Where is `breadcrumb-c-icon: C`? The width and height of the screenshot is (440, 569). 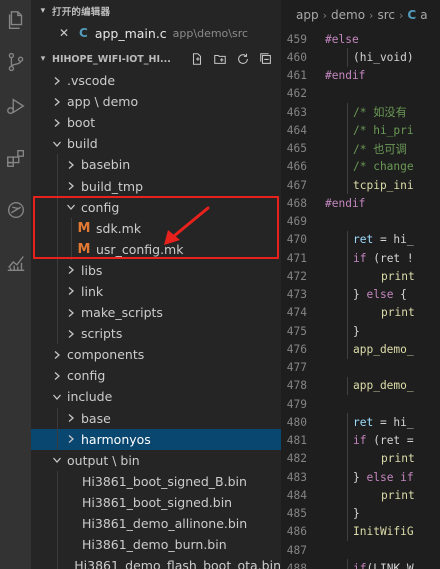 breadcrumb-c-icon: C is located at coordinates (411, 15).